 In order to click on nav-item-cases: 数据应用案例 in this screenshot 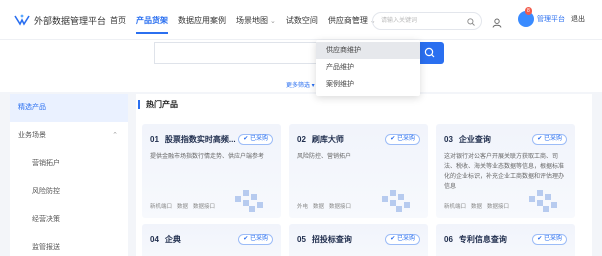, I will do `click(202, 20)`.